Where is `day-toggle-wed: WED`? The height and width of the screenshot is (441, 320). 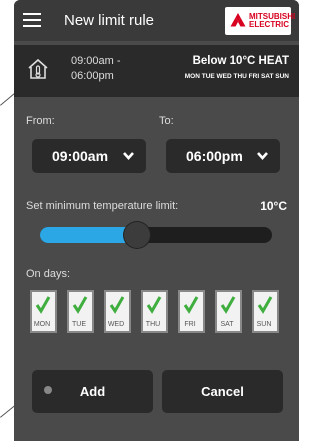
day-toggle-wed: WED is located at coordinates (117, 311).